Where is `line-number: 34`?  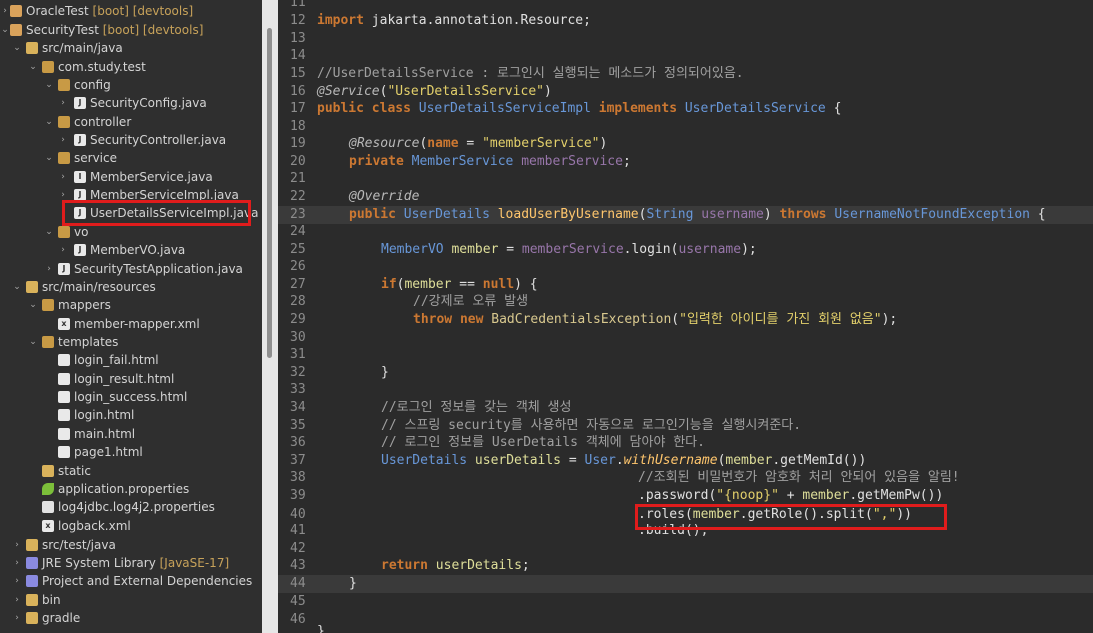 line-number: 34 is located at coordinates (298, 407).